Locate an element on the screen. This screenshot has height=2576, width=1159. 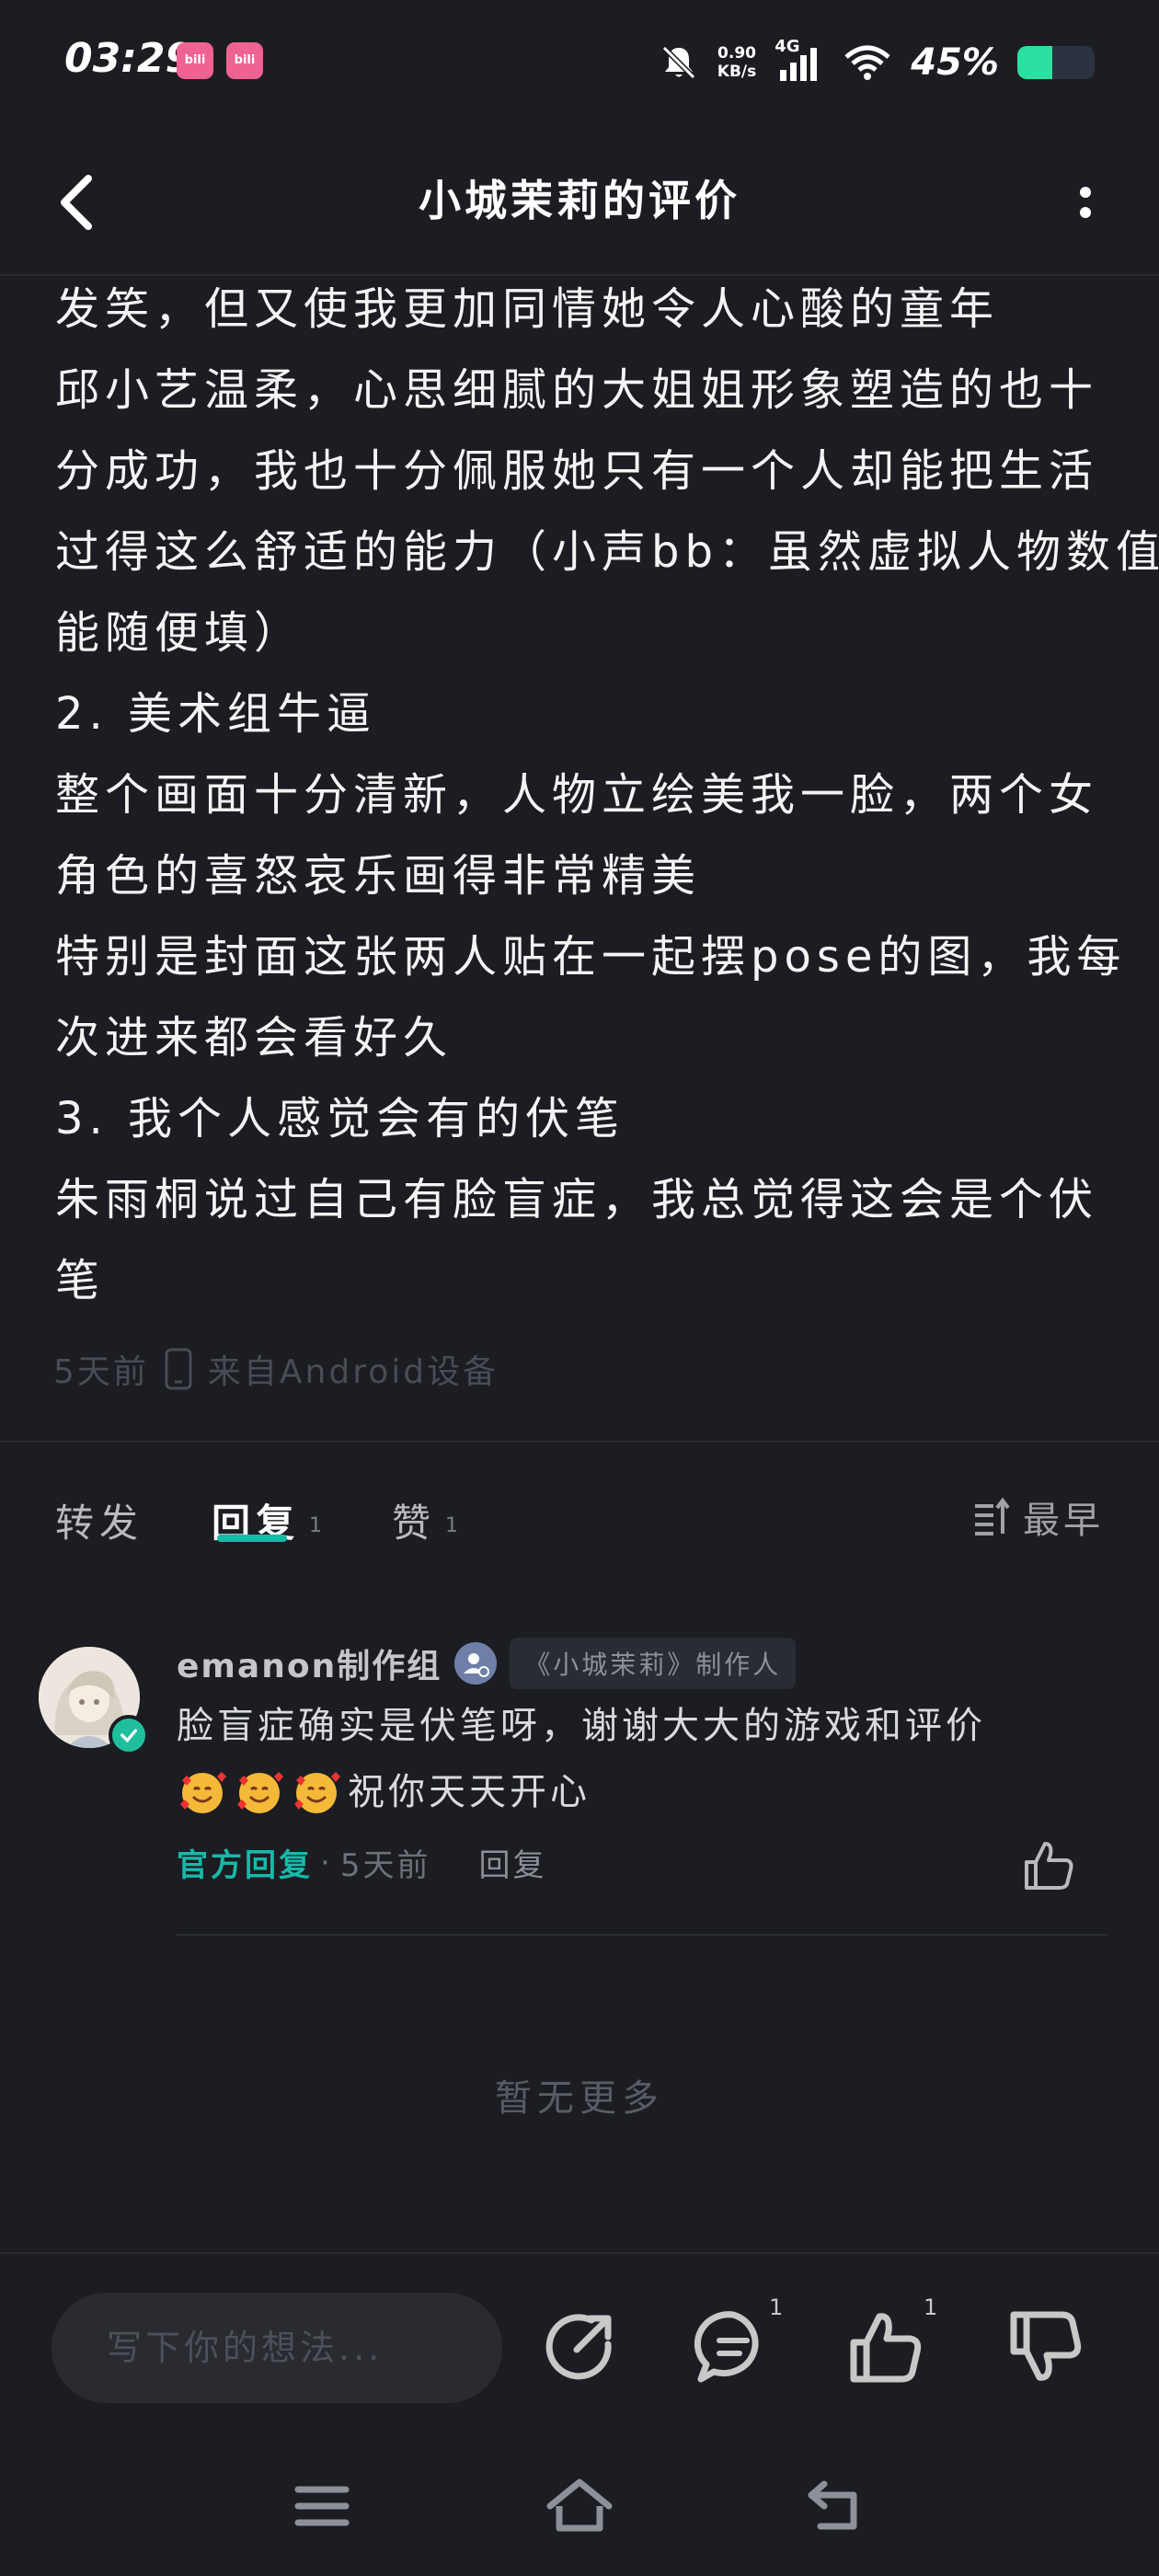
tab-repost: 转发 is located at coordinates (99, 1520).